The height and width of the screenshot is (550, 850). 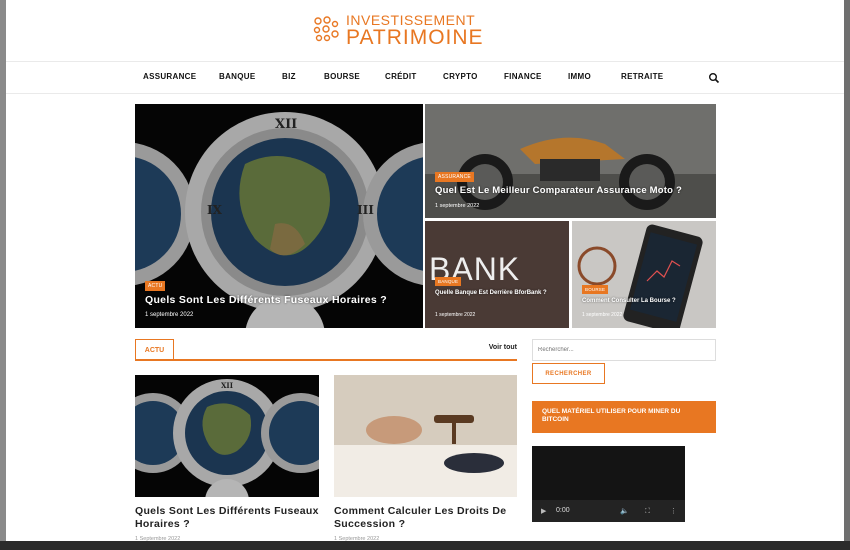 I want to click on nav-item-biz: BIZ, so click(x=289, y=76).